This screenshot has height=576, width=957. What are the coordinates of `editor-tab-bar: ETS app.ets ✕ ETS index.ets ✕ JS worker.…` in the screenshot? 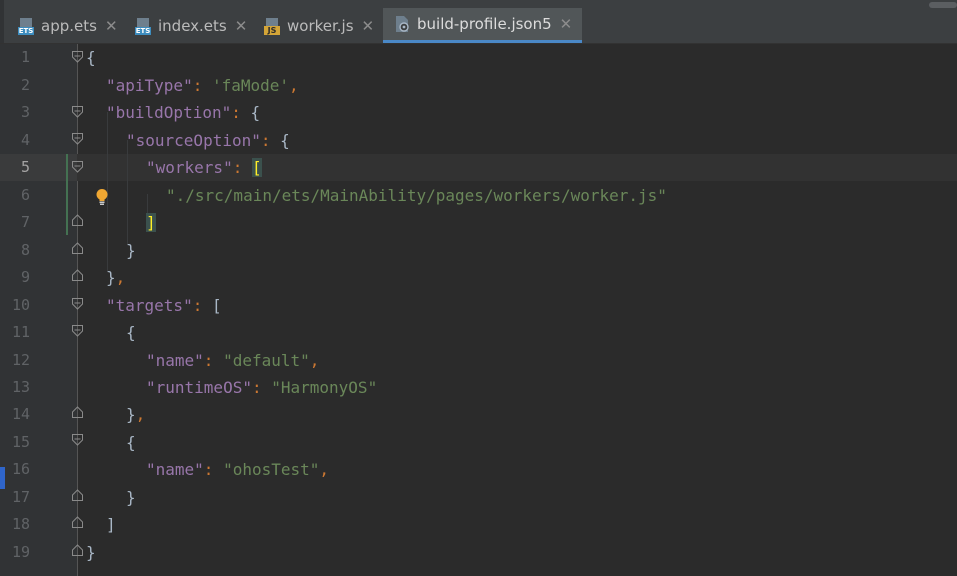 It's located at (478, 22).